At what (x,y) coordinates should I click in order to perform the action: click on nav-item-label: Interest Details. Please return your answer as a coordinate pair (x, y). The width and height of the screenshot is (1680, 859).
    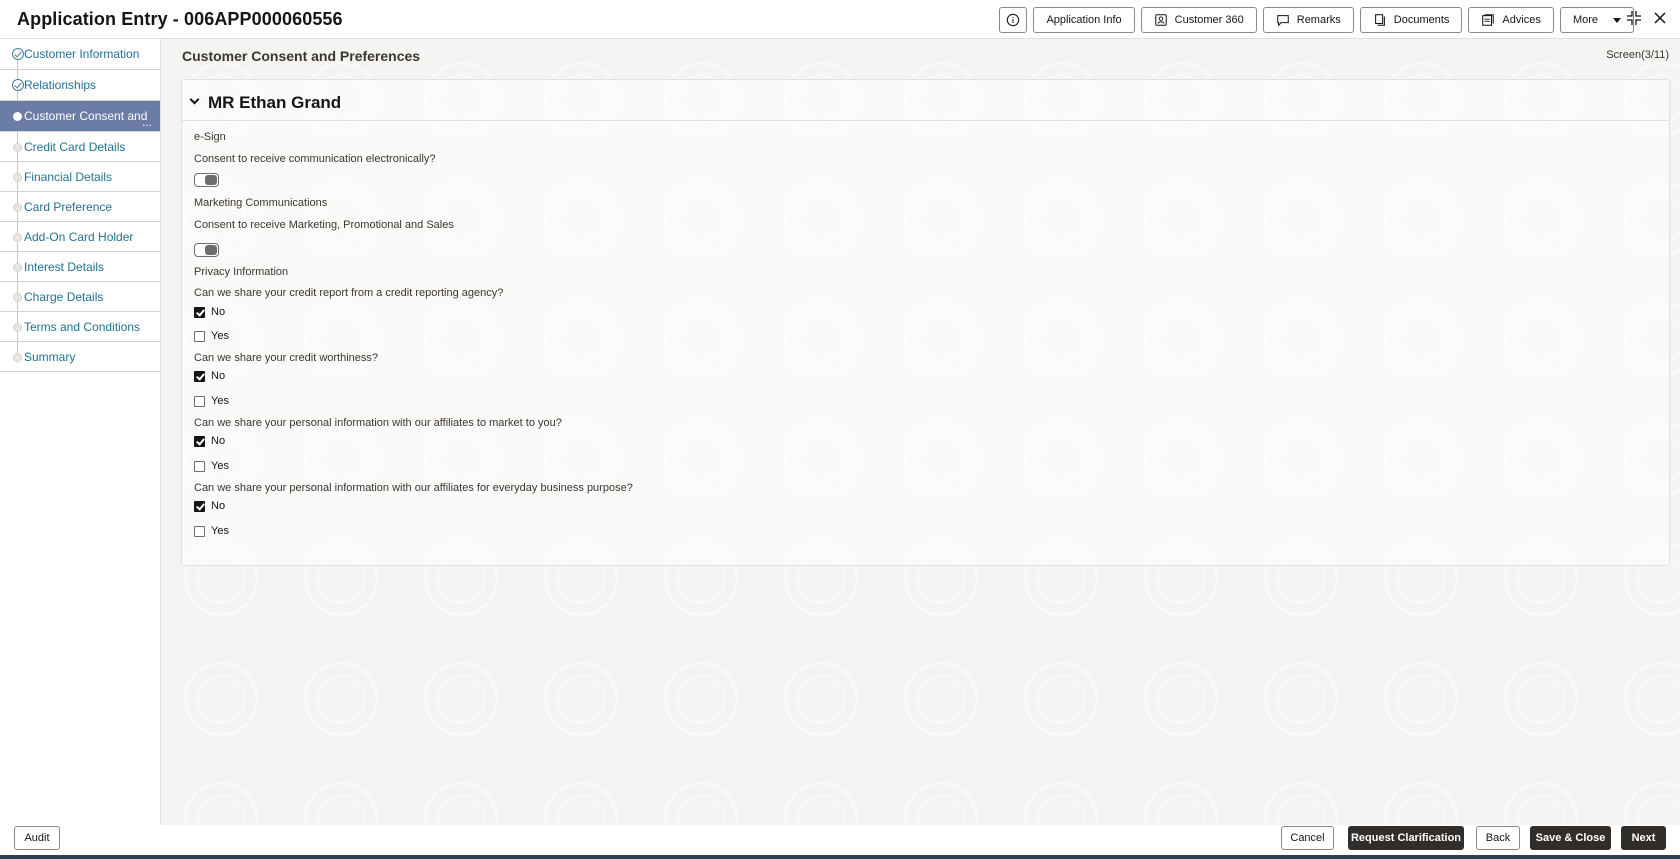
    Looking at the image, I should click on (64, 266).